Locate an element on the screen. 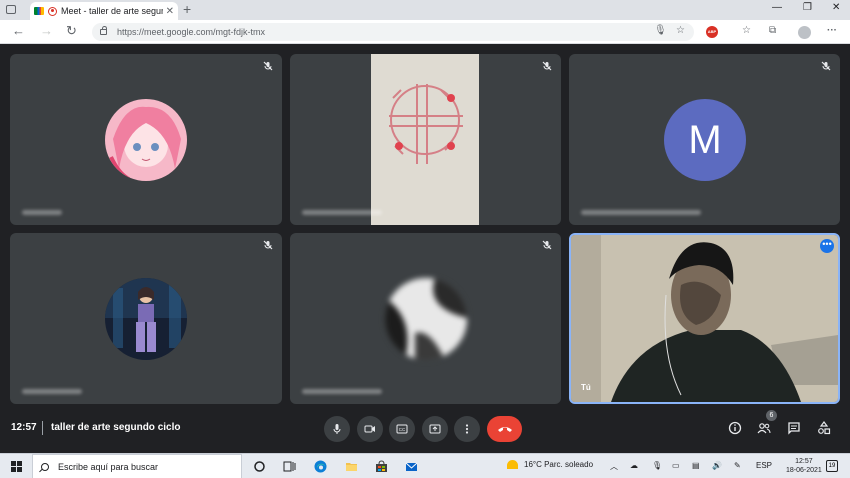 The image size is (850, 478). participant-avatar-letter: M is located at coordinates (705, 140).